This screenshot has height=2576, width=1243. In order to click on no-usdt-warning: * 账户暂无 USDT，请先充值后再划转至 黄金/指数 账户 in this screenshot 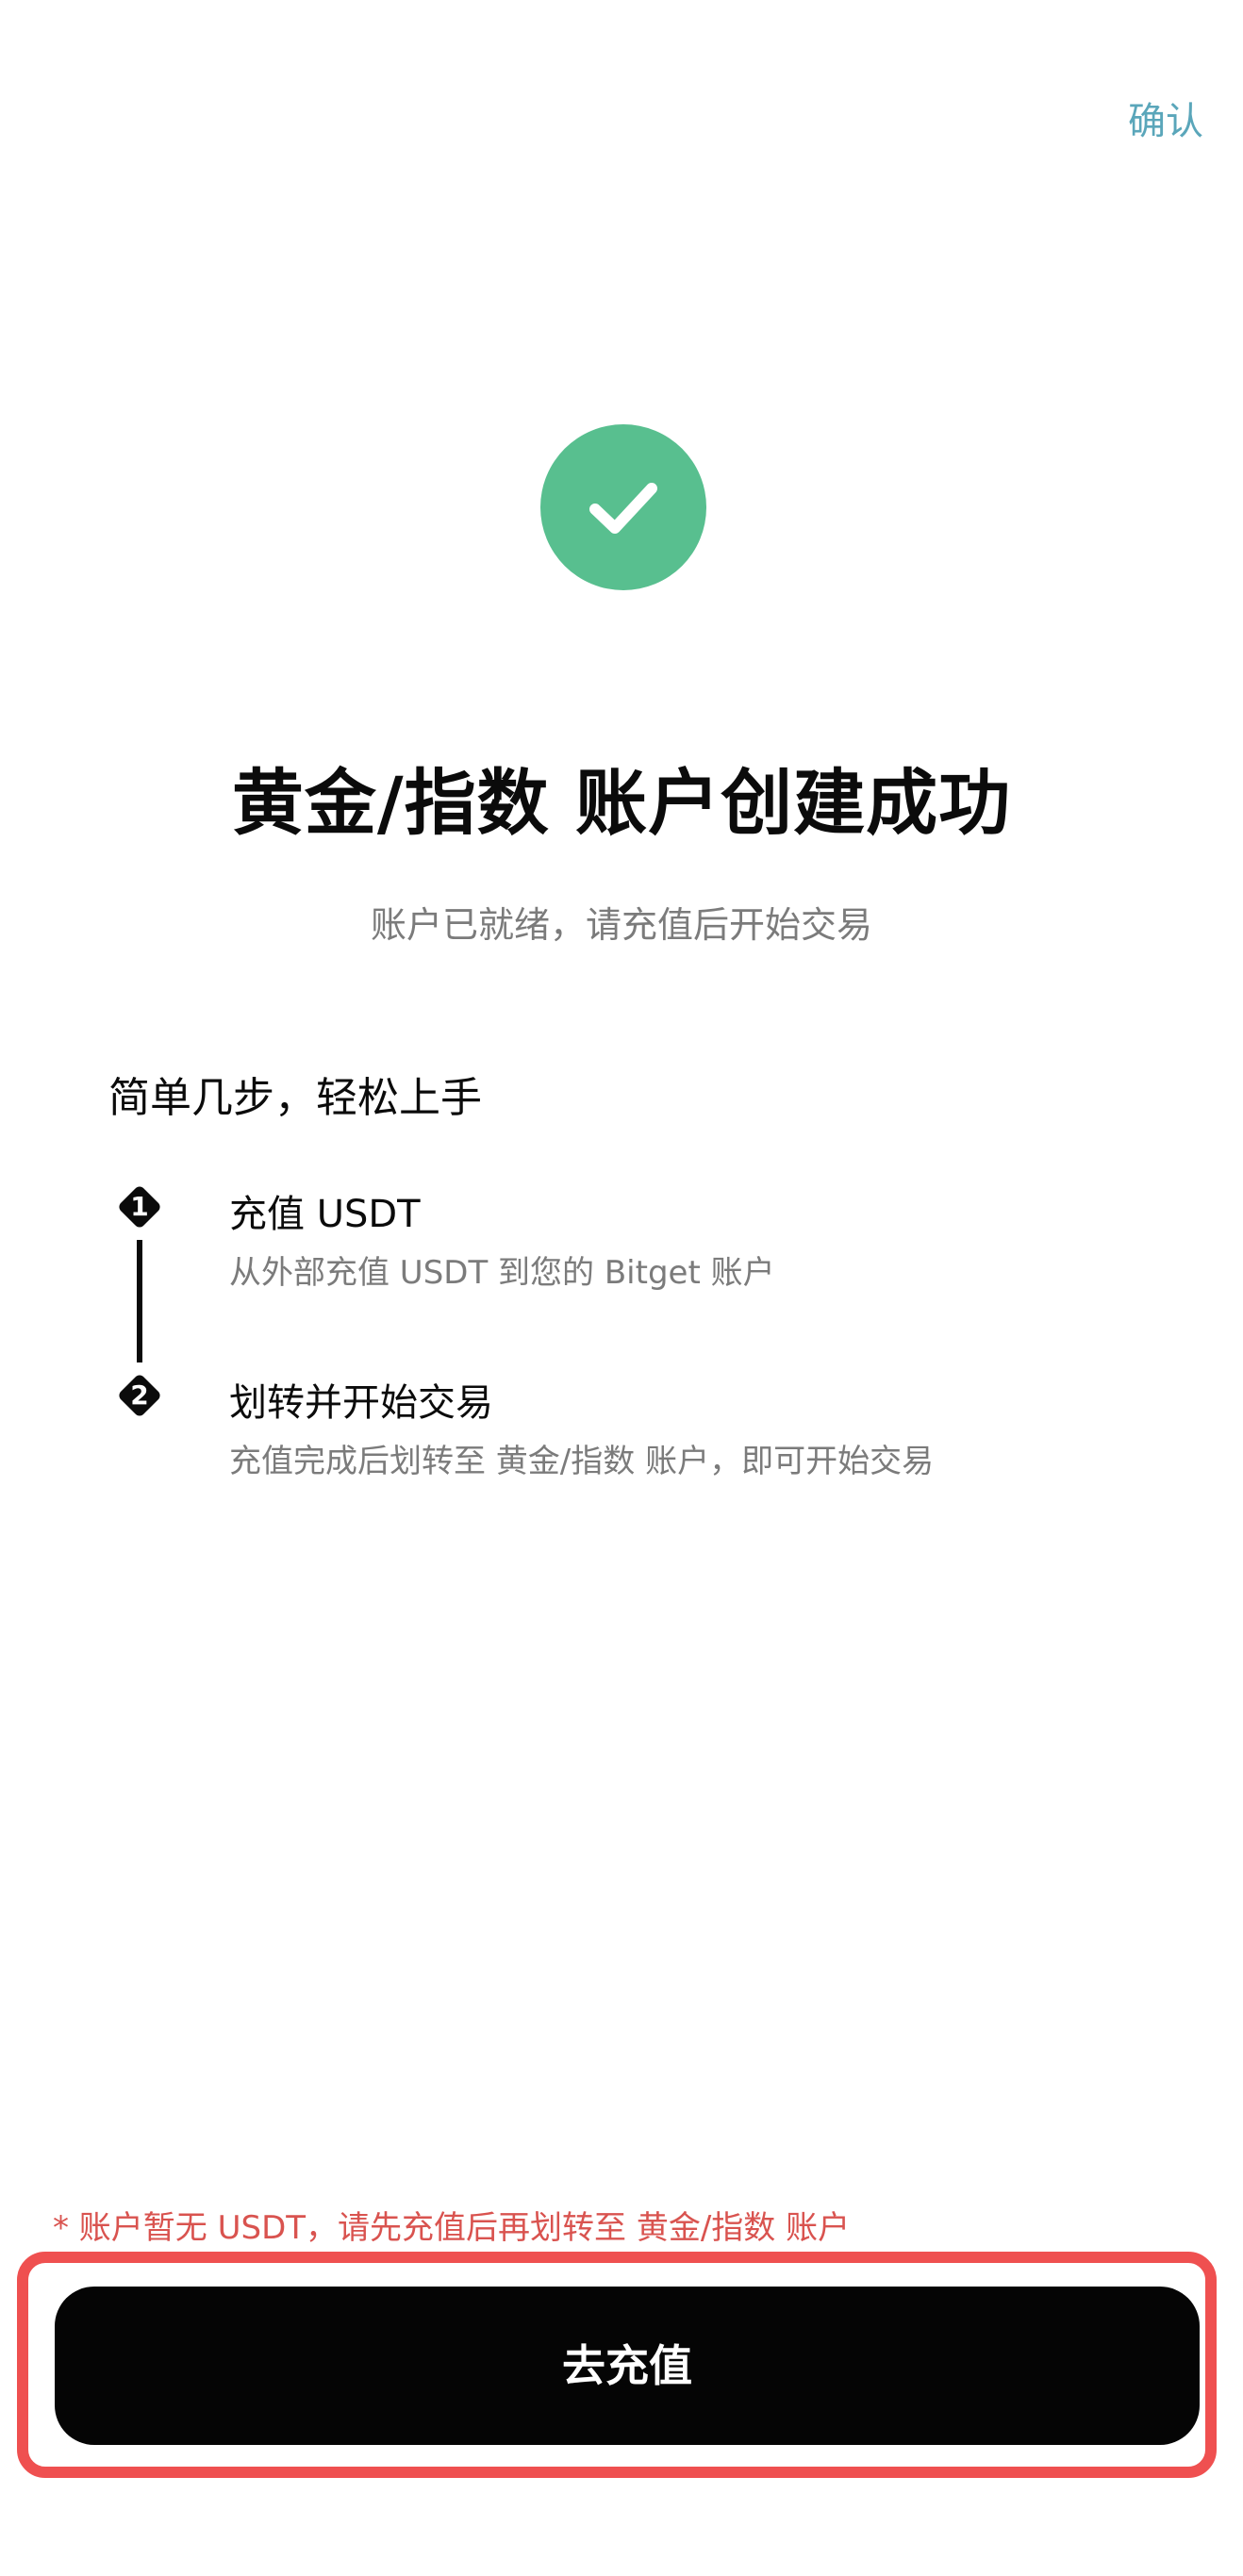, I will do `click(452, 2228)`.